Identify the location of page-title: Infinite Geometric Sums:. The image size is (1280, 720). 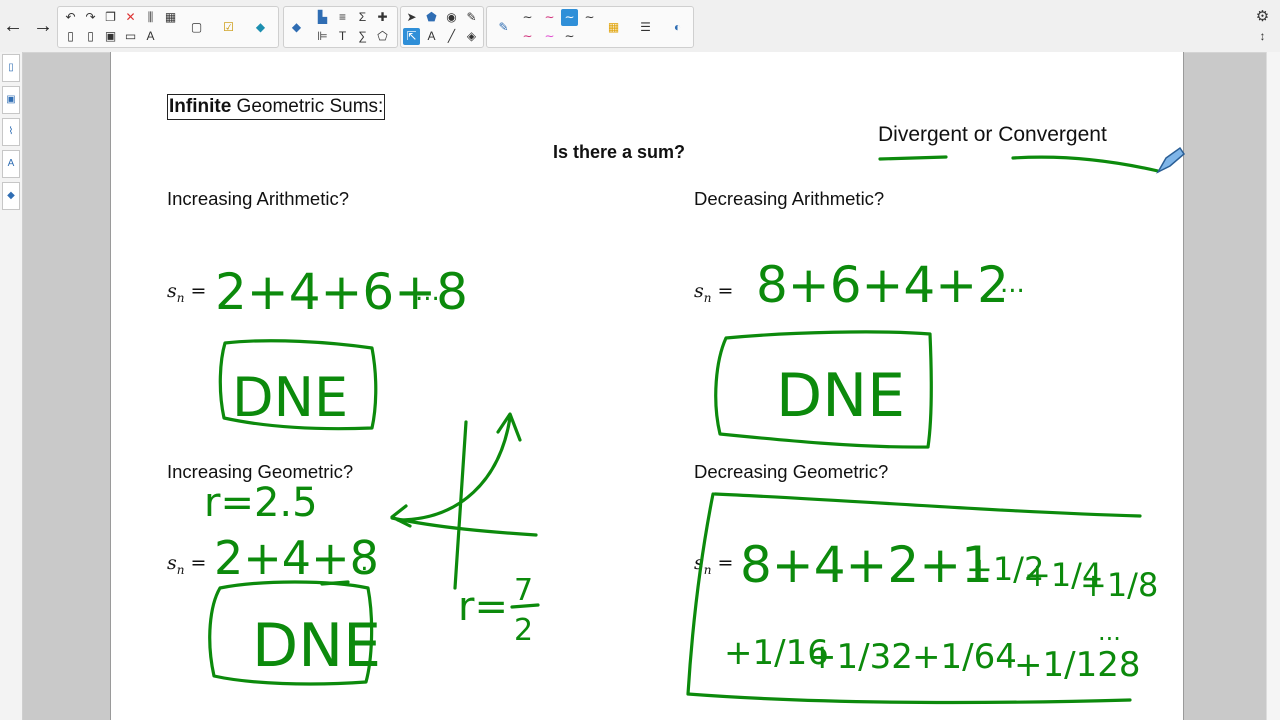
(276, 107).